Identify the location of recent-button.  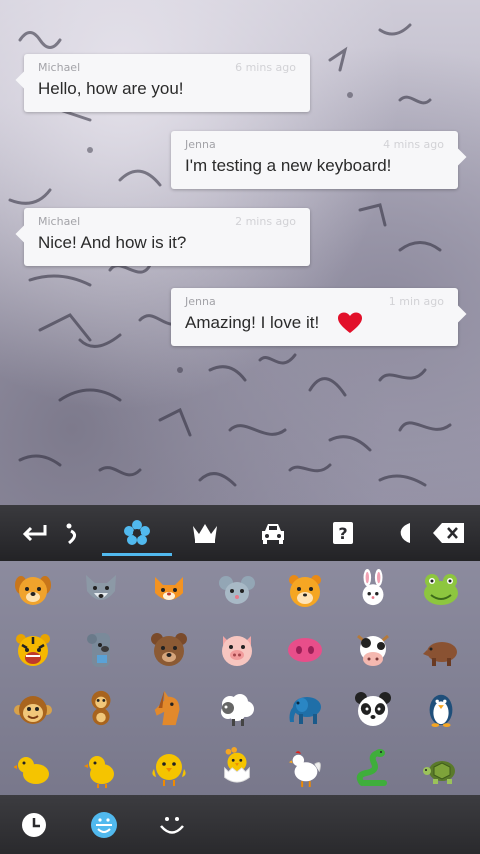
(34, 825).